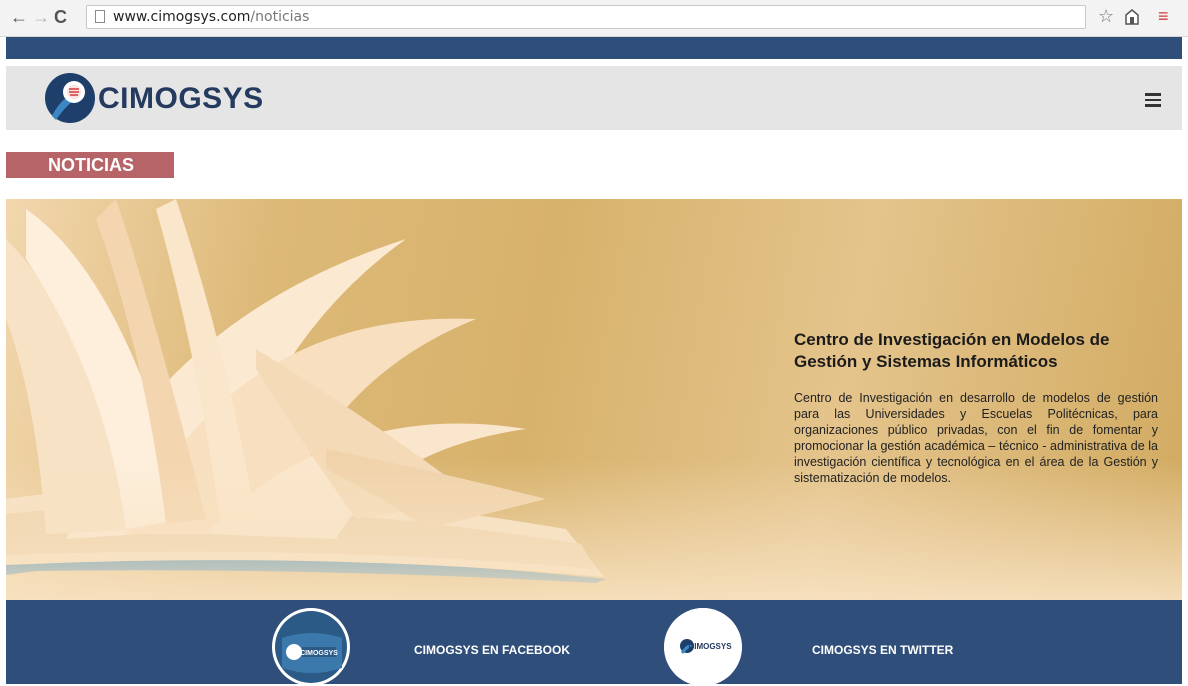  Describe the element at coordinates (594, 98) in the screenshot. I see `site-header: CIMOGSYS` at that location.